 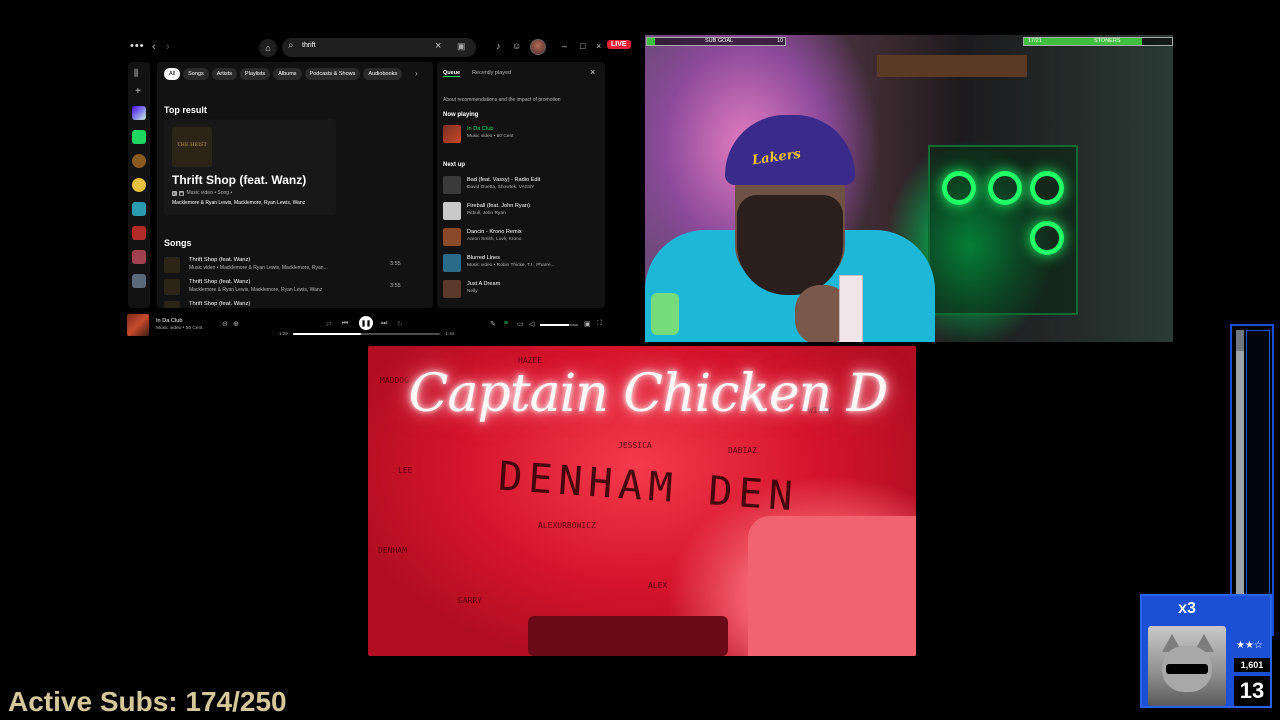 What do you see at coordinates (136, 73) in the screenshot?
I see `library-icon: ⫼` at bounding box center [136, 73].